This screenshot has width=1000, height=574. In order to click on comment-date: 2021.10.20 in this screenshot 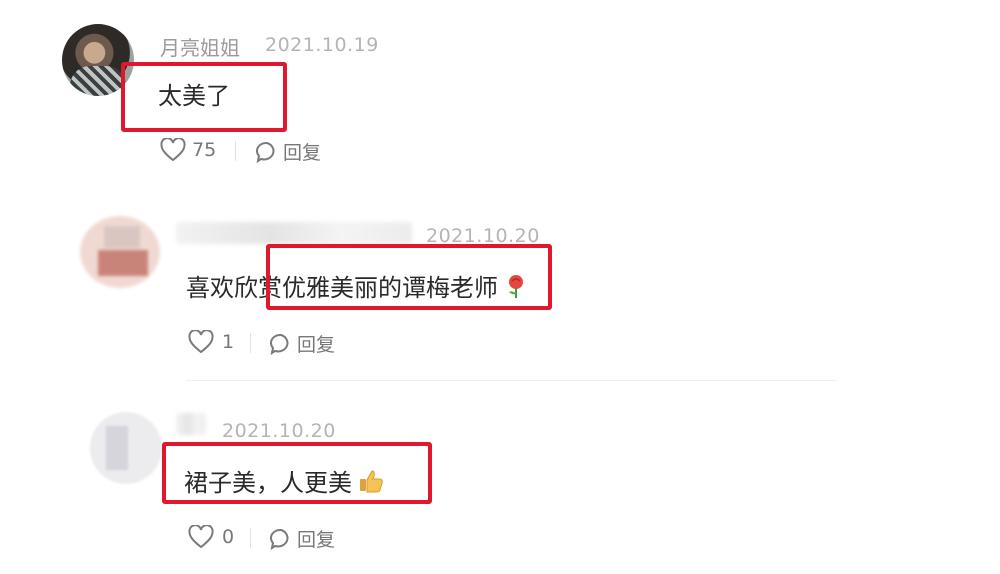, I will do `click(279, 431)`.